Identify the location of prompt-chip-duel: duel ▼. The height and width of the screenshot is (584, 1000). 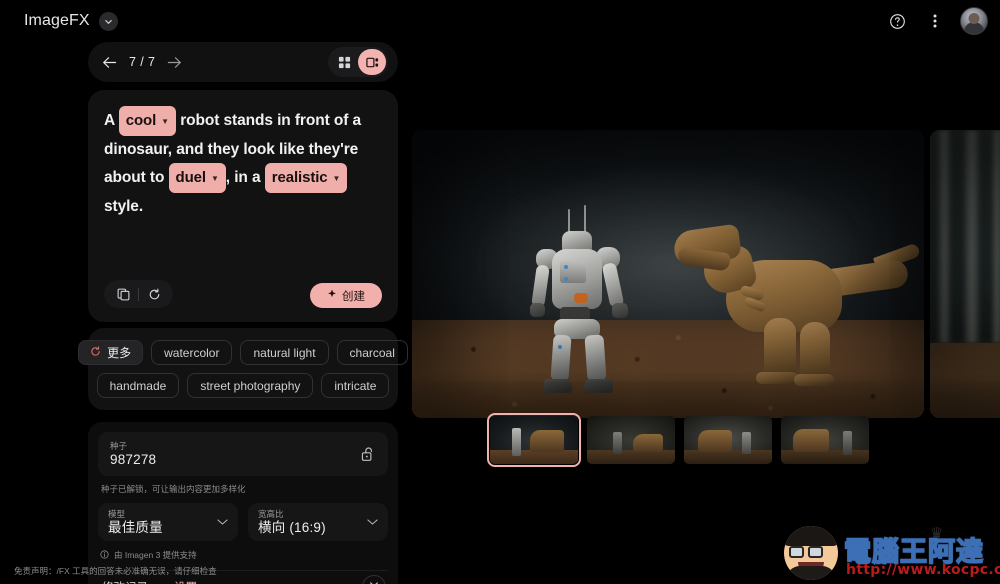
(197, 178).